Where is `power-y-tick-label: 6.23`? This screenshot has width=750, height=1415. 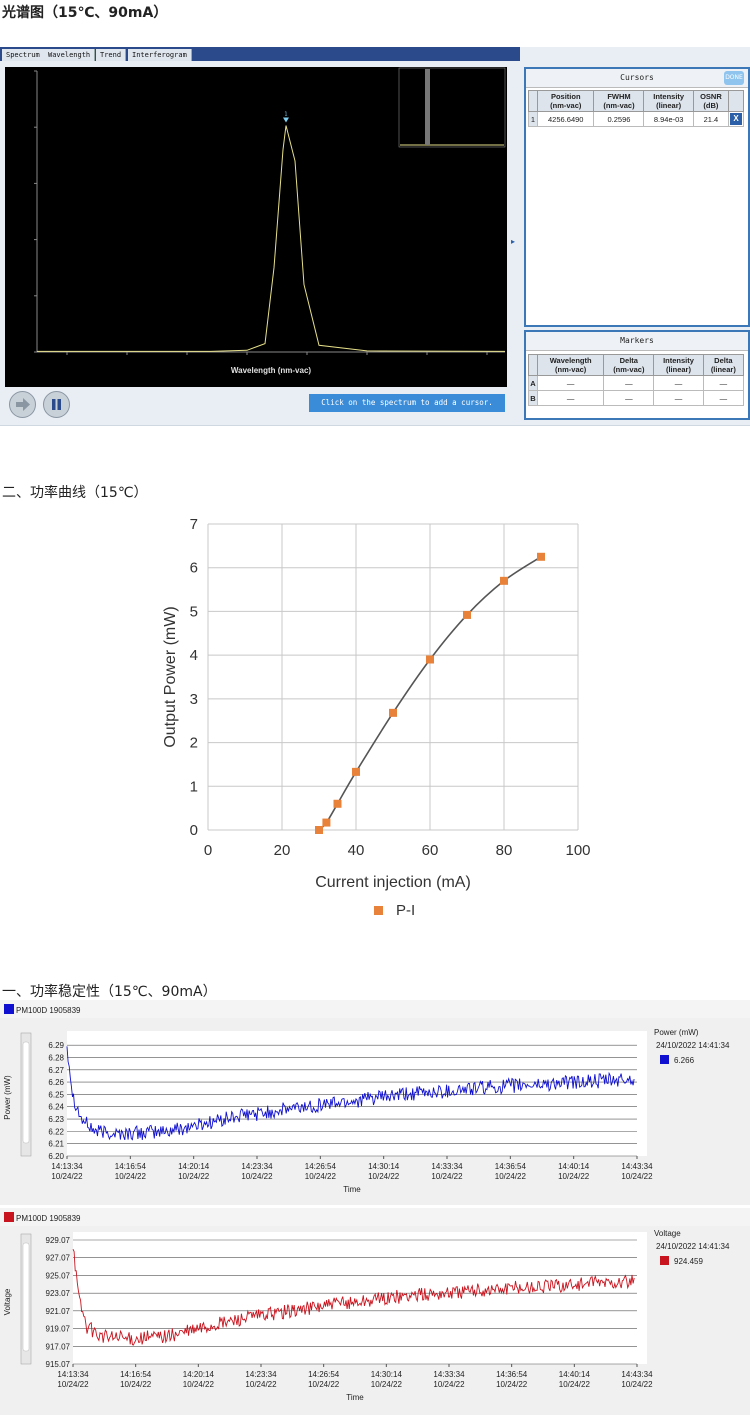 power-y-tick-label: 6.23 is located at coordinates (56, 1119).